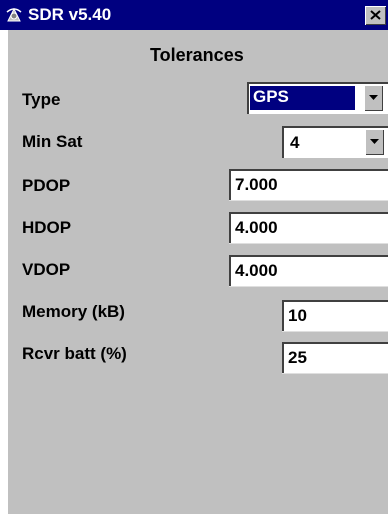 This screenshot has height=514, width=388. What do you see at coordinates (308, 185) in the screenshot?
I see `pdop-input: 7.000` at bounding box center [308, 185].